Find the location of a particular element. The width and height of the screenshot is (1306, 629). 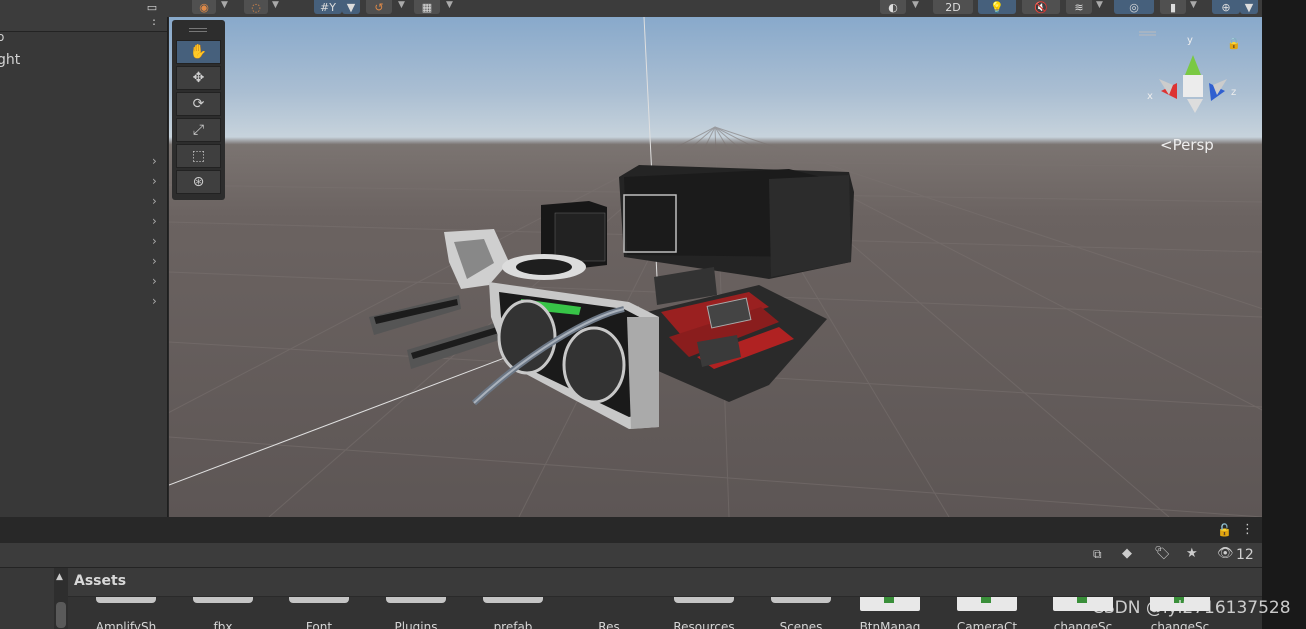

right-border is located at coordinates (1284, 314).